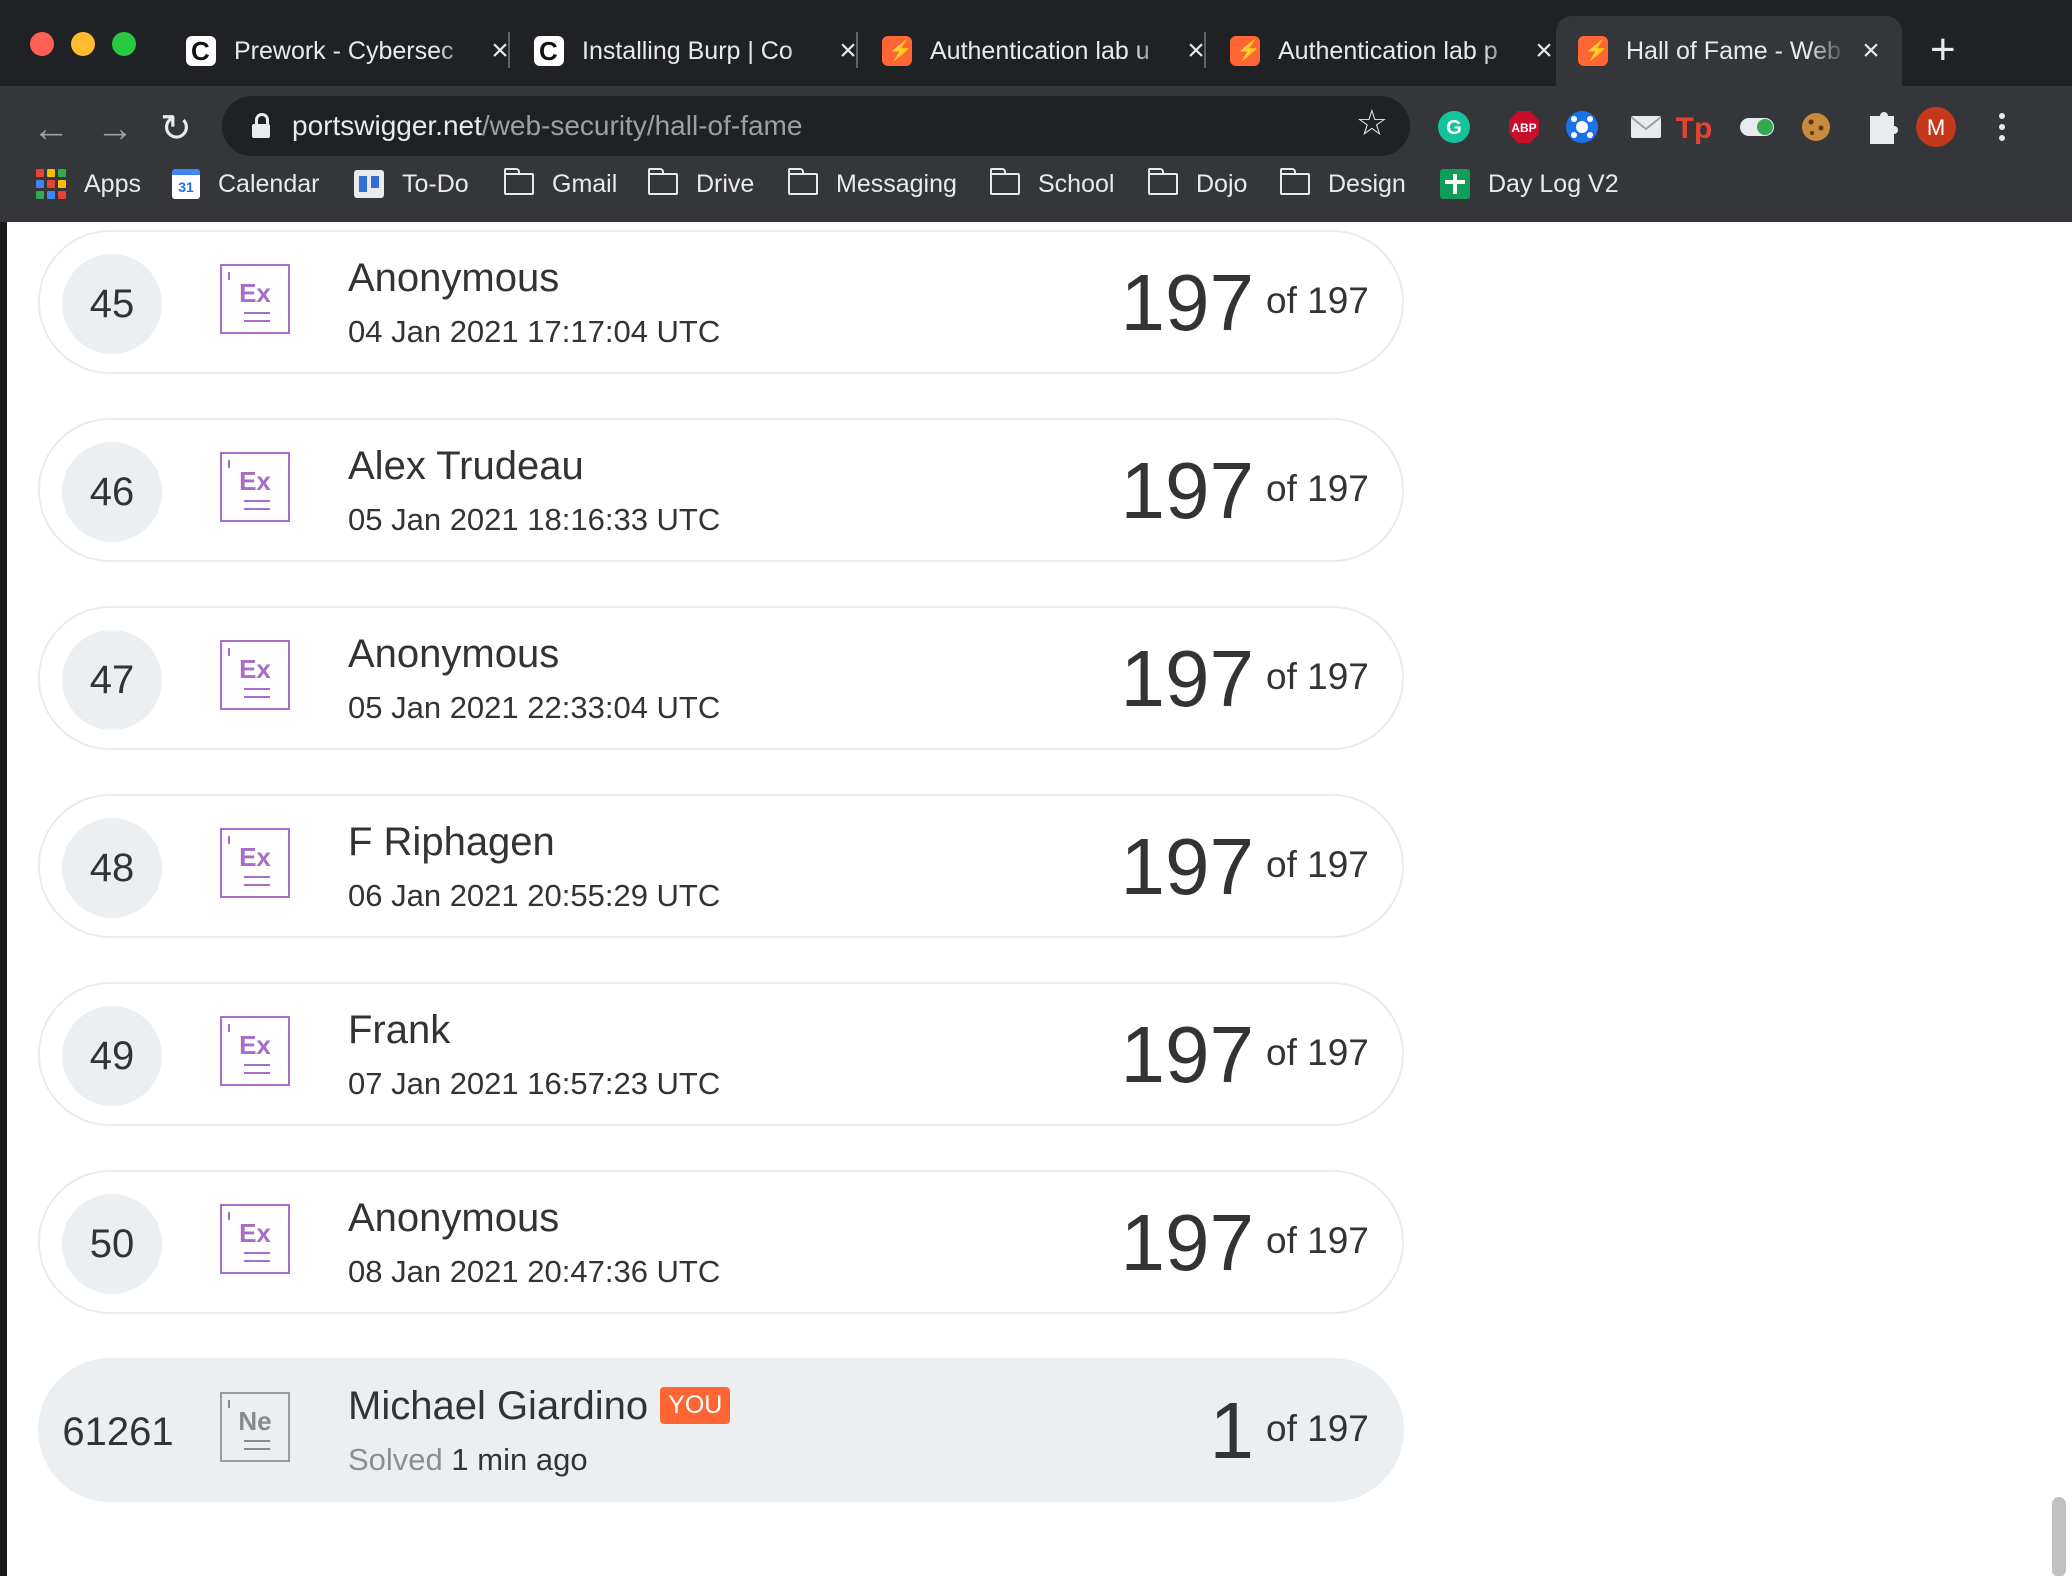 The width and height of the screenshot is (2072, 1576). I want to click on javascript-toggle-icon, so click(1757, 127).